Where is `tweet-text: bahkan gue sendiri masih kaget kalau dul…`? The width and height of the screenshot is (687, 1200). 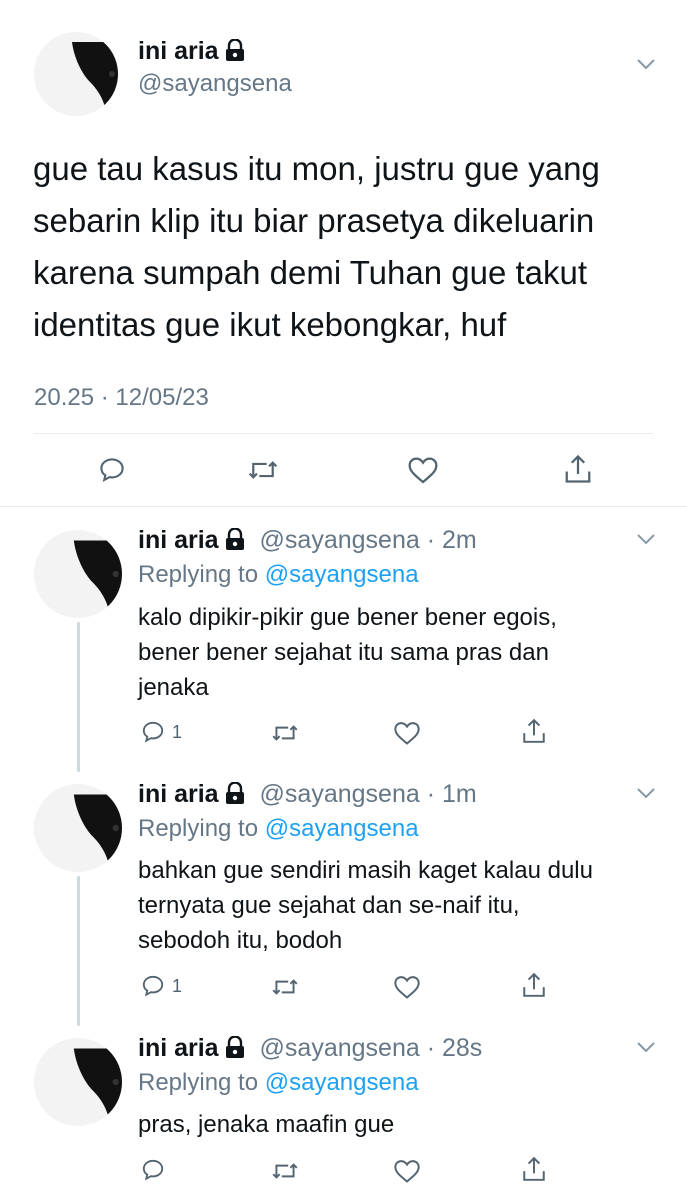 tweet-text: bahkan gue sendiri masih kaget kalau dul… is located at coordinates (365, 905).